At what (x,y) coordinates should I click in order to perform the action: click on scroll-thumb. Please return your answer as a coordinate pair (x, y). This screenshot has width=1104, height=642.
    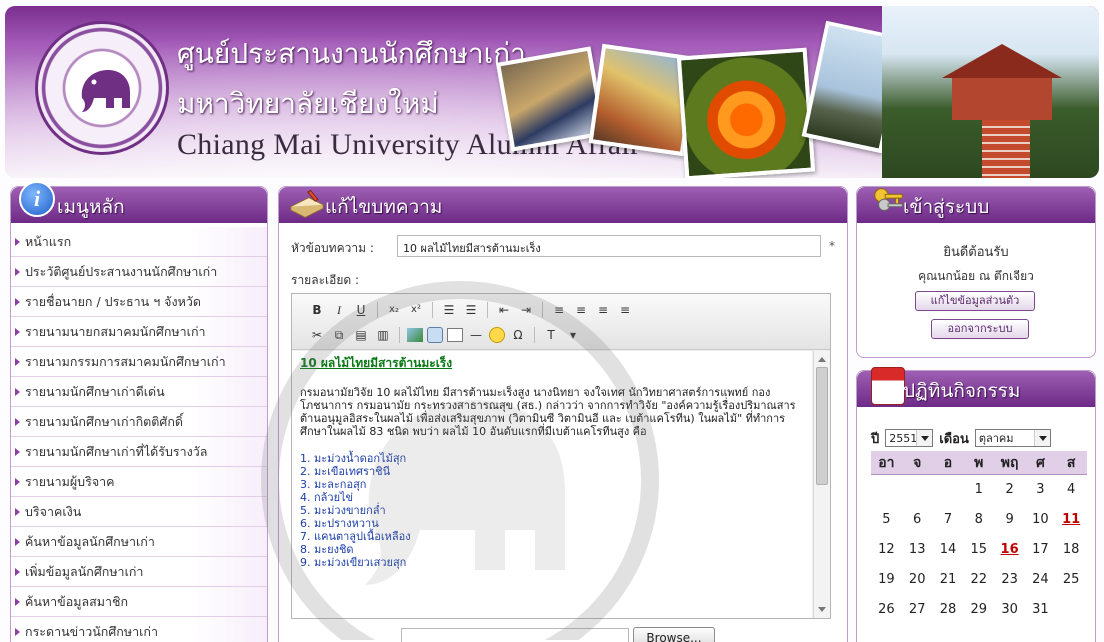
    Looking at the image, I should click on (822, 426).